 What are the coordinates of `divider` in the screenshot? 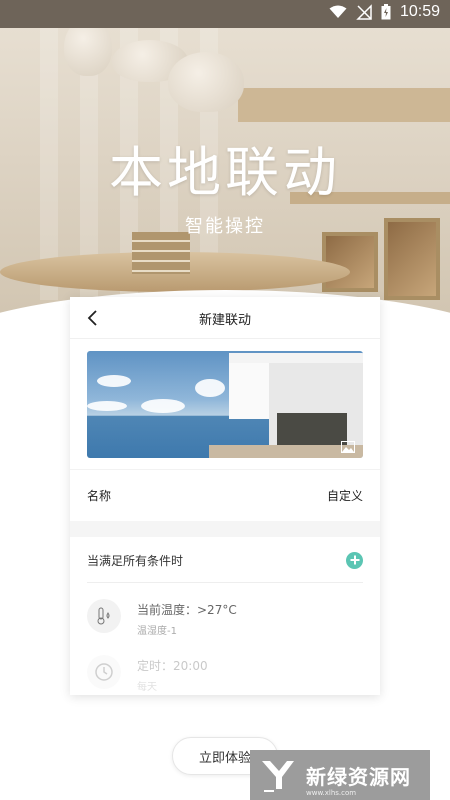 It's located at (225, 582).